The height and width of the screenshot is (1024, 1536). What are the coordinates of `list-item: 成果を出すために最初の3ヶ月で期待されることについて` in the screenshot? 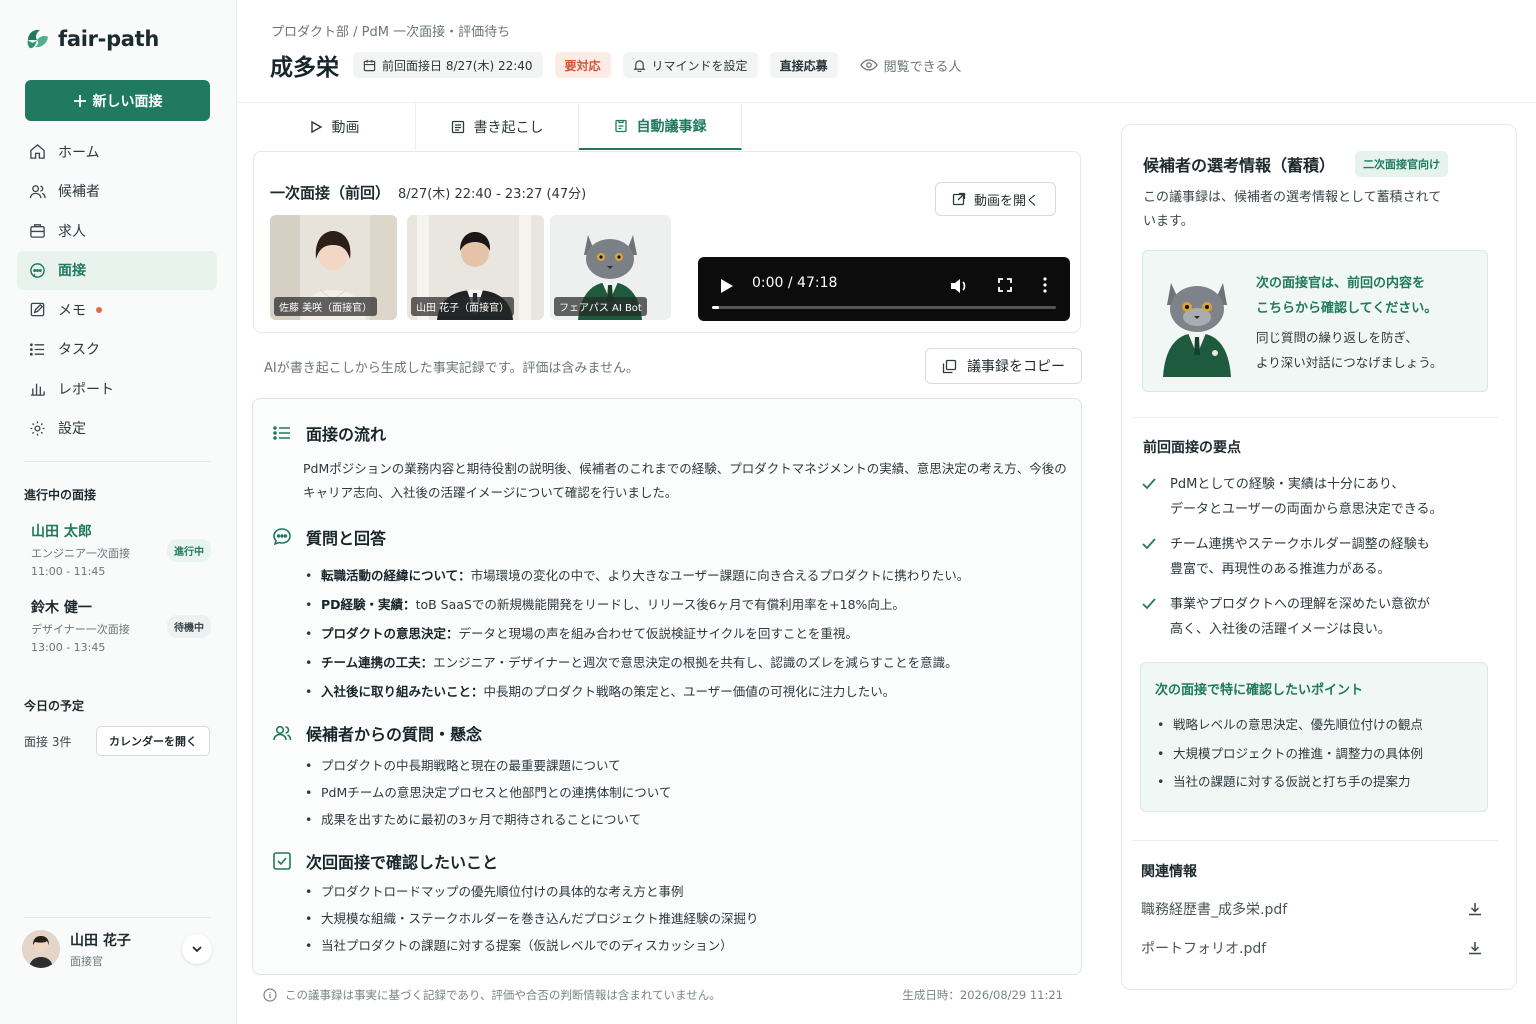 It's located at (487, 819).